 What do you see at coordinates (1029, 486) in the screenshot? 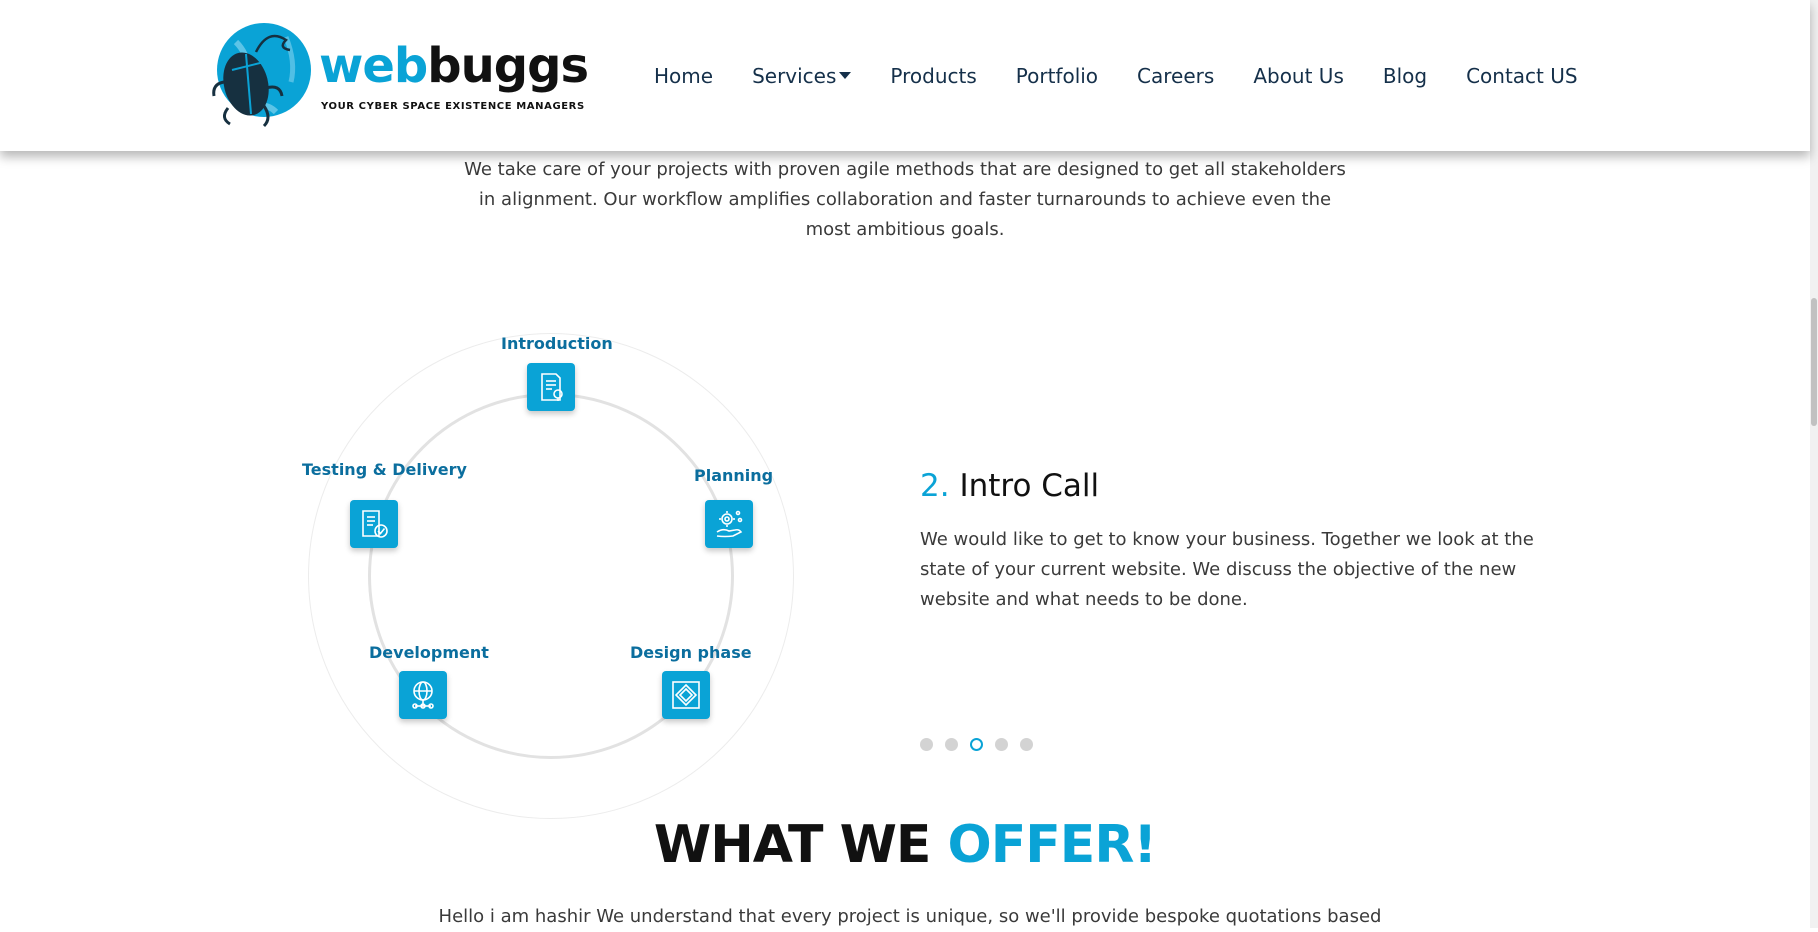
I see `step-title-text: Intro Call` at bounding box center [1029, 486].